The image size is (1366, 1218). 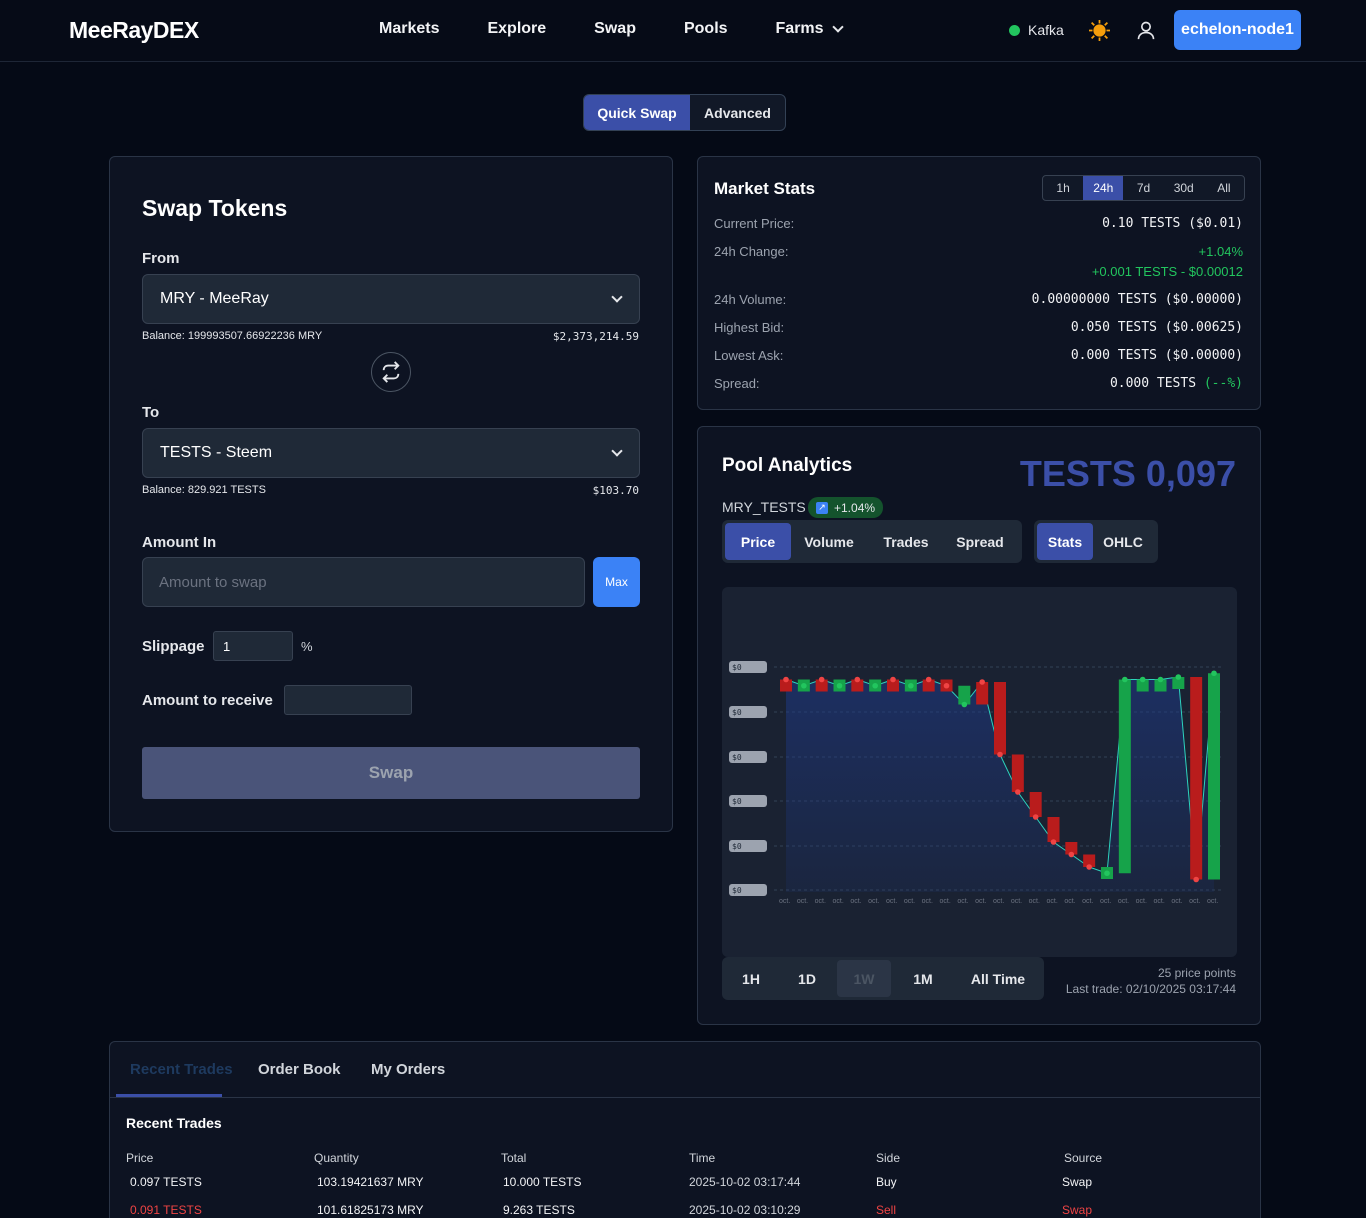 I want to click on trade-quantity: 101.61825173 MRY, so click(x=370, y=1210).